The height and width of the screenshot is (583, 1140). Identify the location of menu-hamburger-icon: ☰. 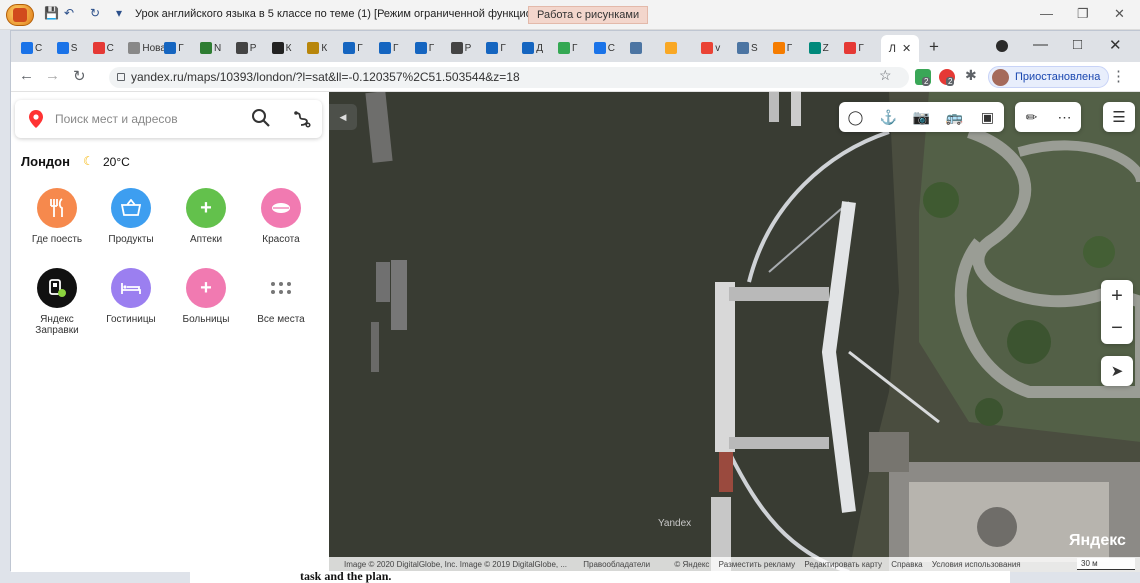
(1119, 117).